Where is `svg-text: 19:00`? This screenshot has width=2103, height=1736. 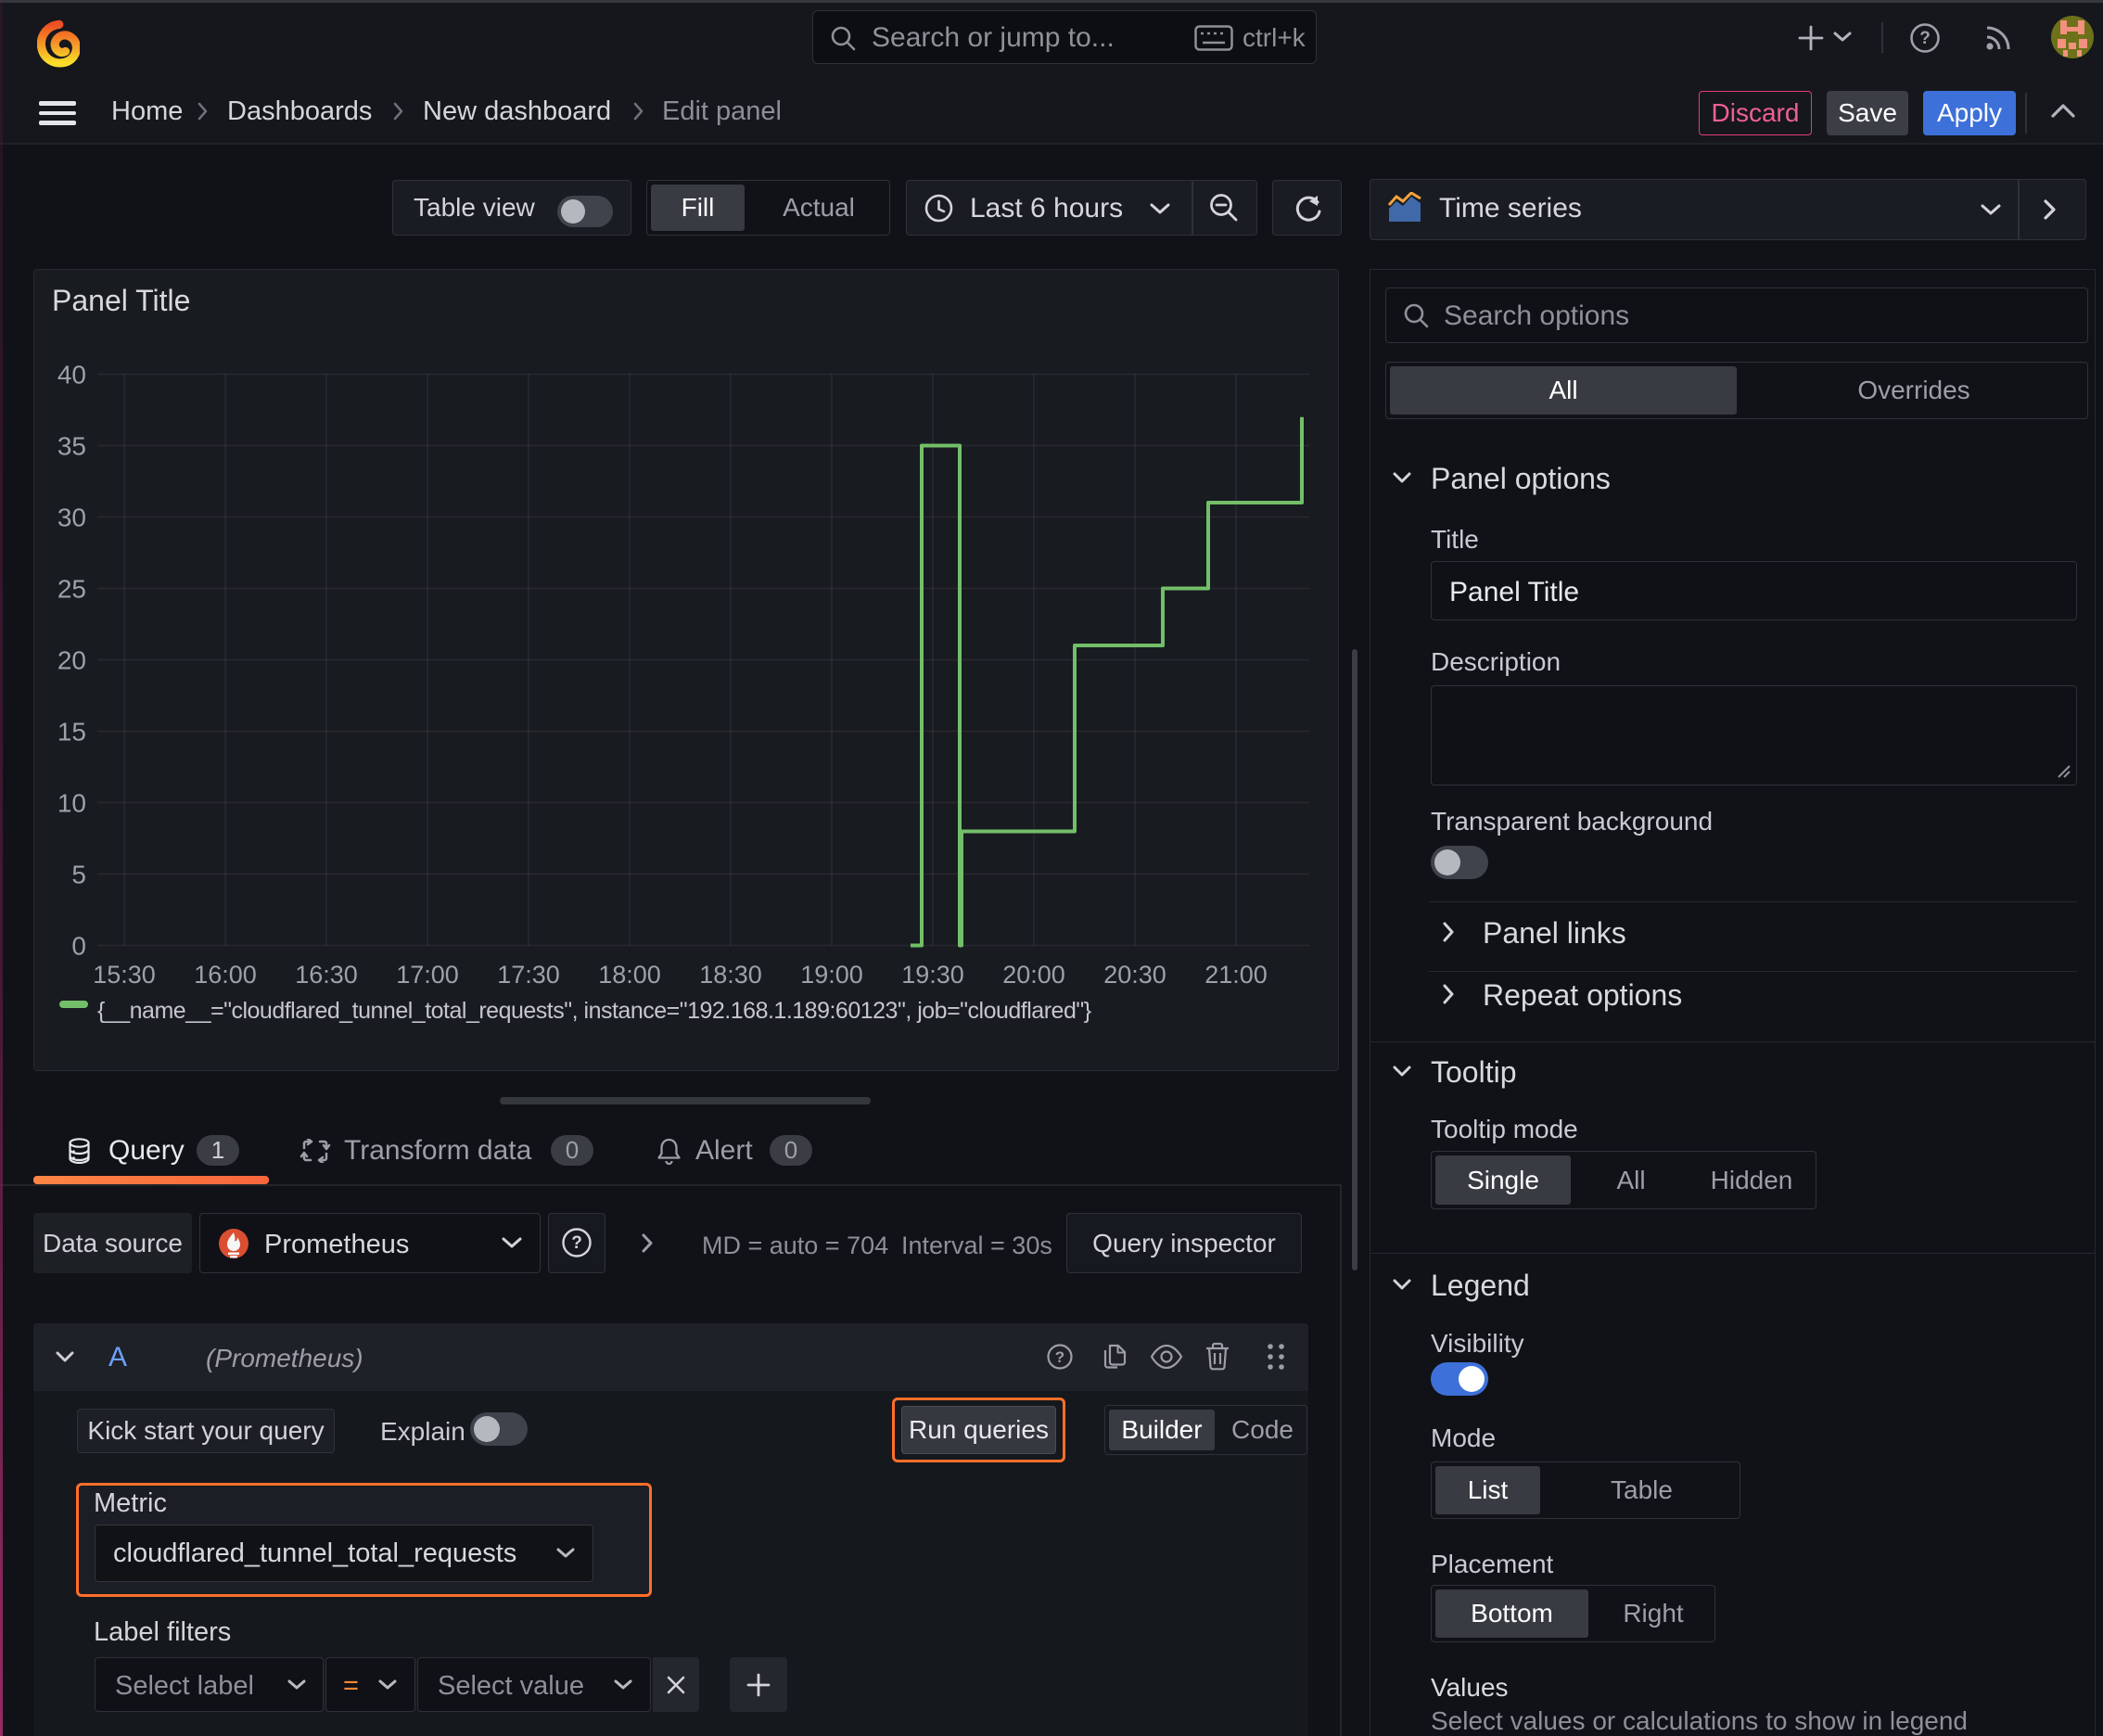
svg-text: 19:00 is located at coordinates (831, 975).